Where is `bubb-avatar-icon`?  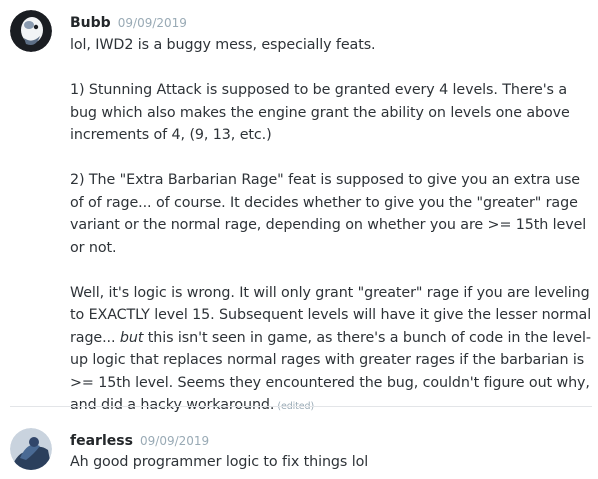
bubb-avatar-icon is located at coordinates (31, 31).